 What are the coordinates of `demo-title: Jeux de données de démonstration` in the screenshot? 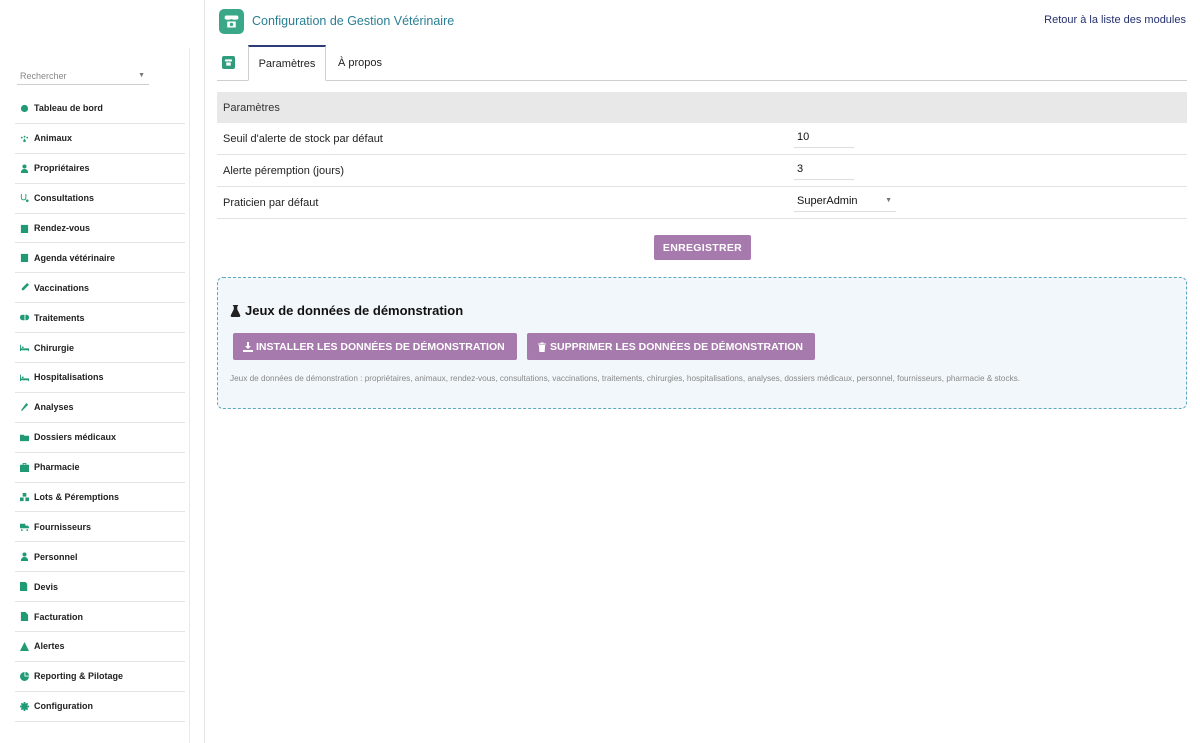 It's located at (346, 310).